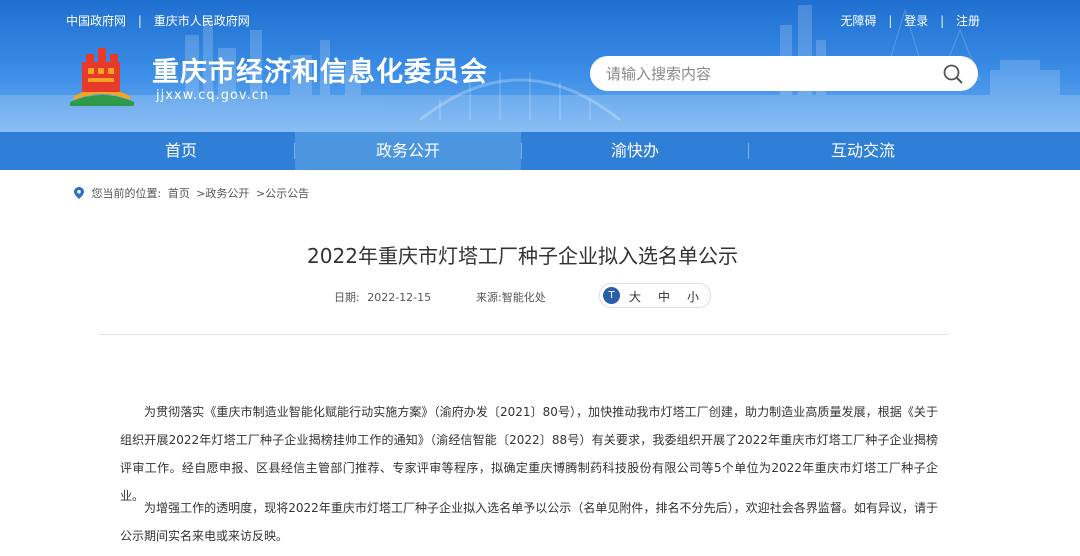 This screenshot has width=1080, height=556. I want to click on site-title: 重庆市经济和信息化委员会, so click(320, 69).